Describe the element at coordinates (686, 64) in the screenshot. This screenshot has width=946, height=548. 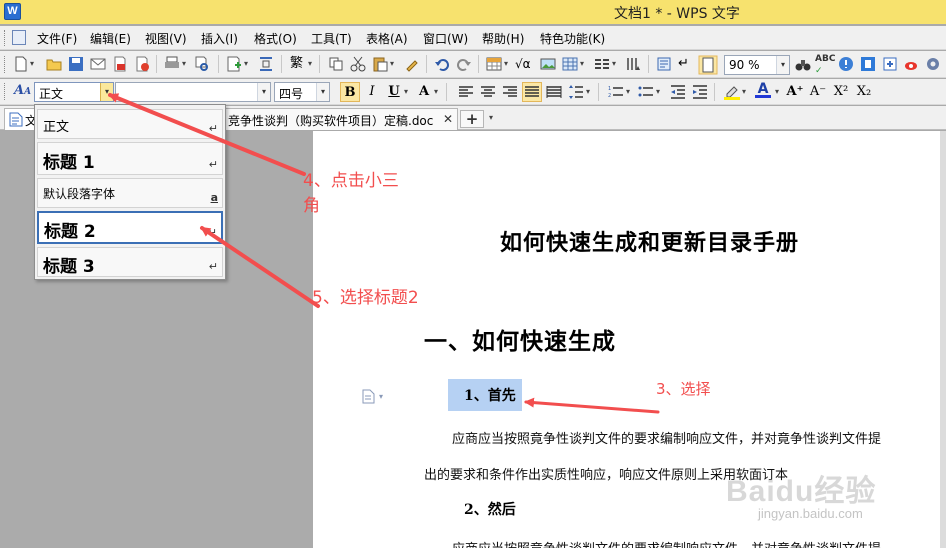
I see `paragraph-marks-icon: ↵` at that location.